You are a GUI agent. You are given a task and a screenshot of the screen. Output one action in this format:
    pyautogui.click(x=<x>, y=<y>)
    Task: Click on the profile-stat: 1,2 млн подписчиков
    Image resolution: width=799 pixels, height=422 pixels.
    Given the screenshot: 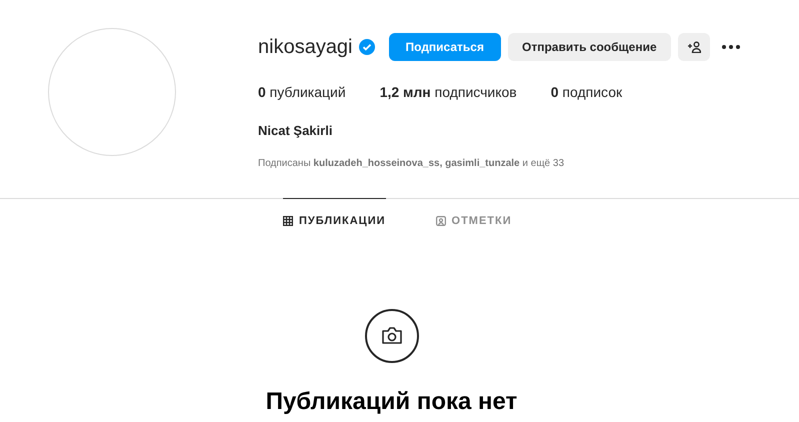 What is the action you would take?
    pyautogui.click(x=448, y=92)
    